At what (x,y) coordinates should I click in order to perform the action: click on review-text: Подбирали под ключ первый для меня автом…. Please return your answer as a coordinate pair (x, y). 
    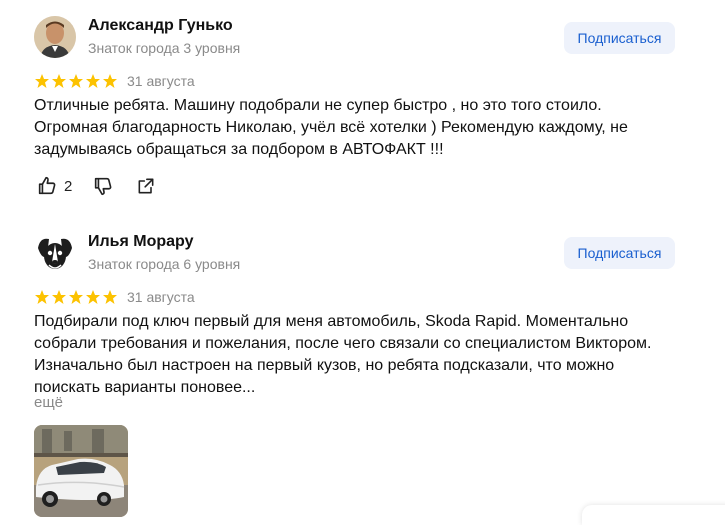
    Looking at the image, I should click on (343, 354).